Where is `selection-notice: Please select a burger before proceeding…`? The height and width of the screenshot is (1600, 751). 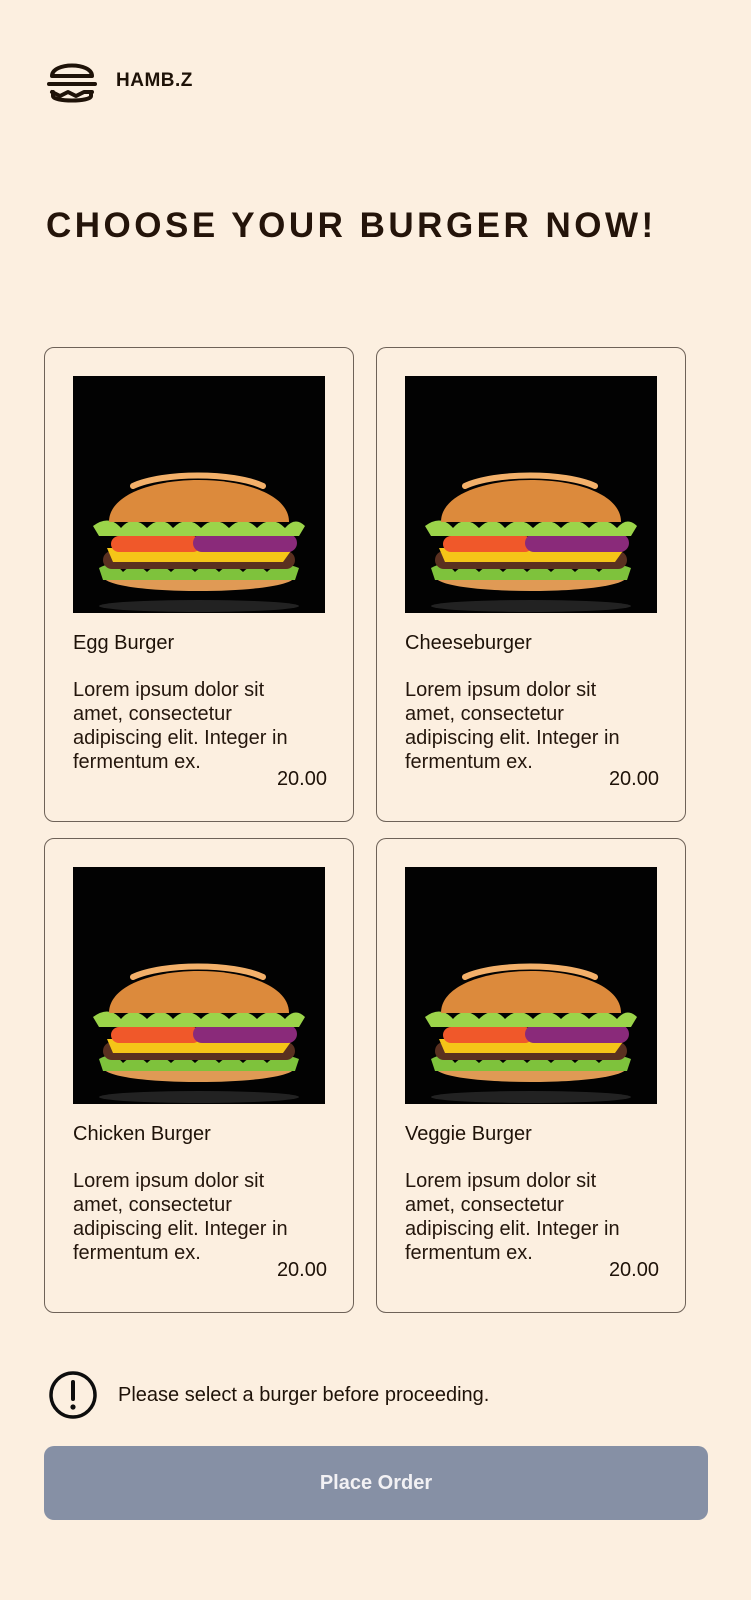 selection-notice: Please select a burger before proceeding… is located at coordinates (268, 1395).